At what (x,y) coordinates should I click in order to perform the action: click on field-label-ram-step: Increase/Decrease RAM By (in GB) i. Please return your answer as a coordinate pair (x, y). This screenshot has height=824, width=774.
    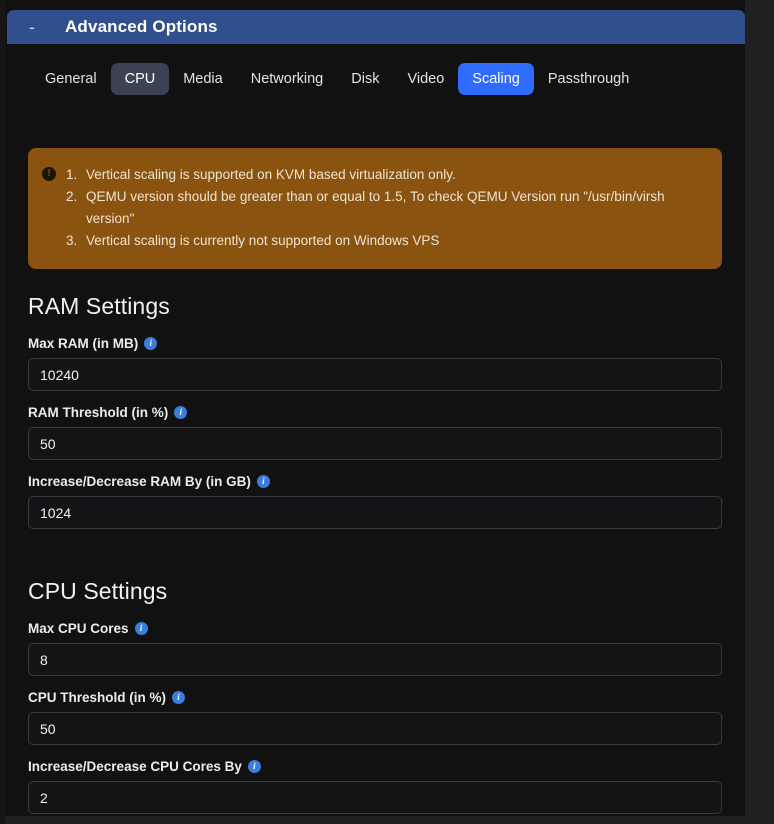
    Looking at the image, I should click on (375, 481).